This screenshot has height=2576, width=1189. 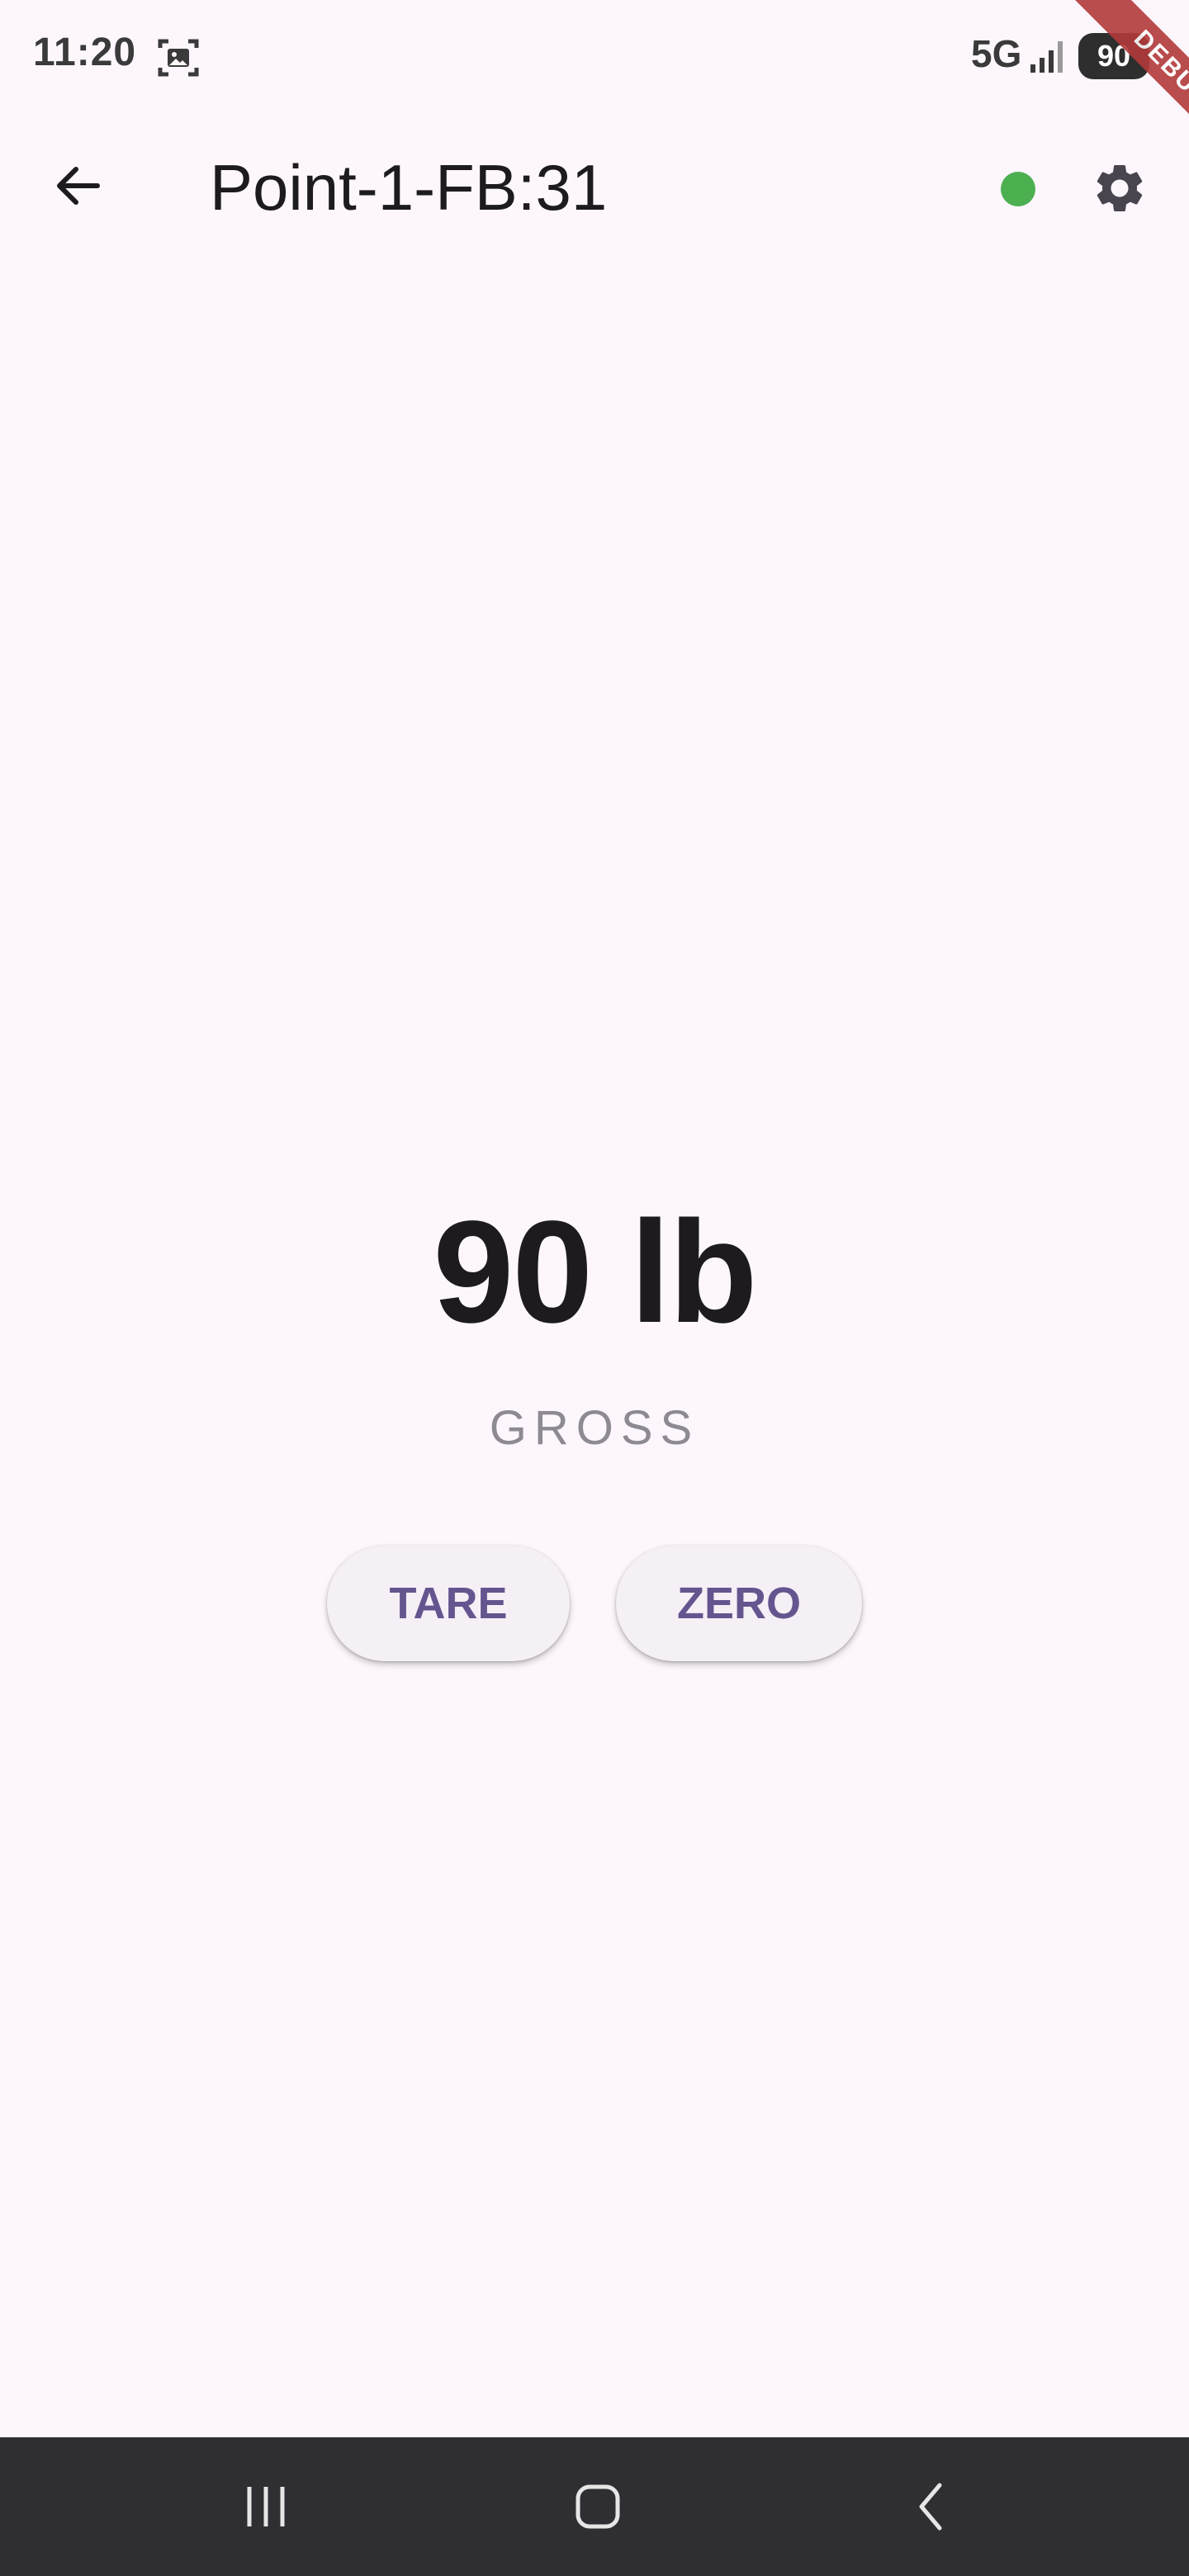 I want to click on status-time: 11:20, so click(x=85, y=52).